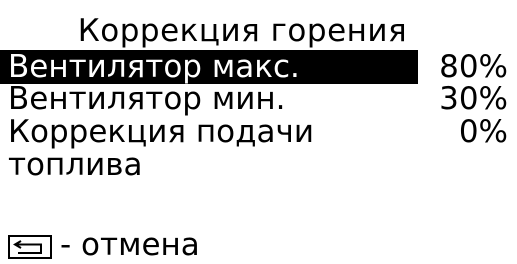  What do you see at coordinates (75, 165) in the screenshot?
I see `menu-item-label-continuation: топлива` at bounding box center [75, 165].